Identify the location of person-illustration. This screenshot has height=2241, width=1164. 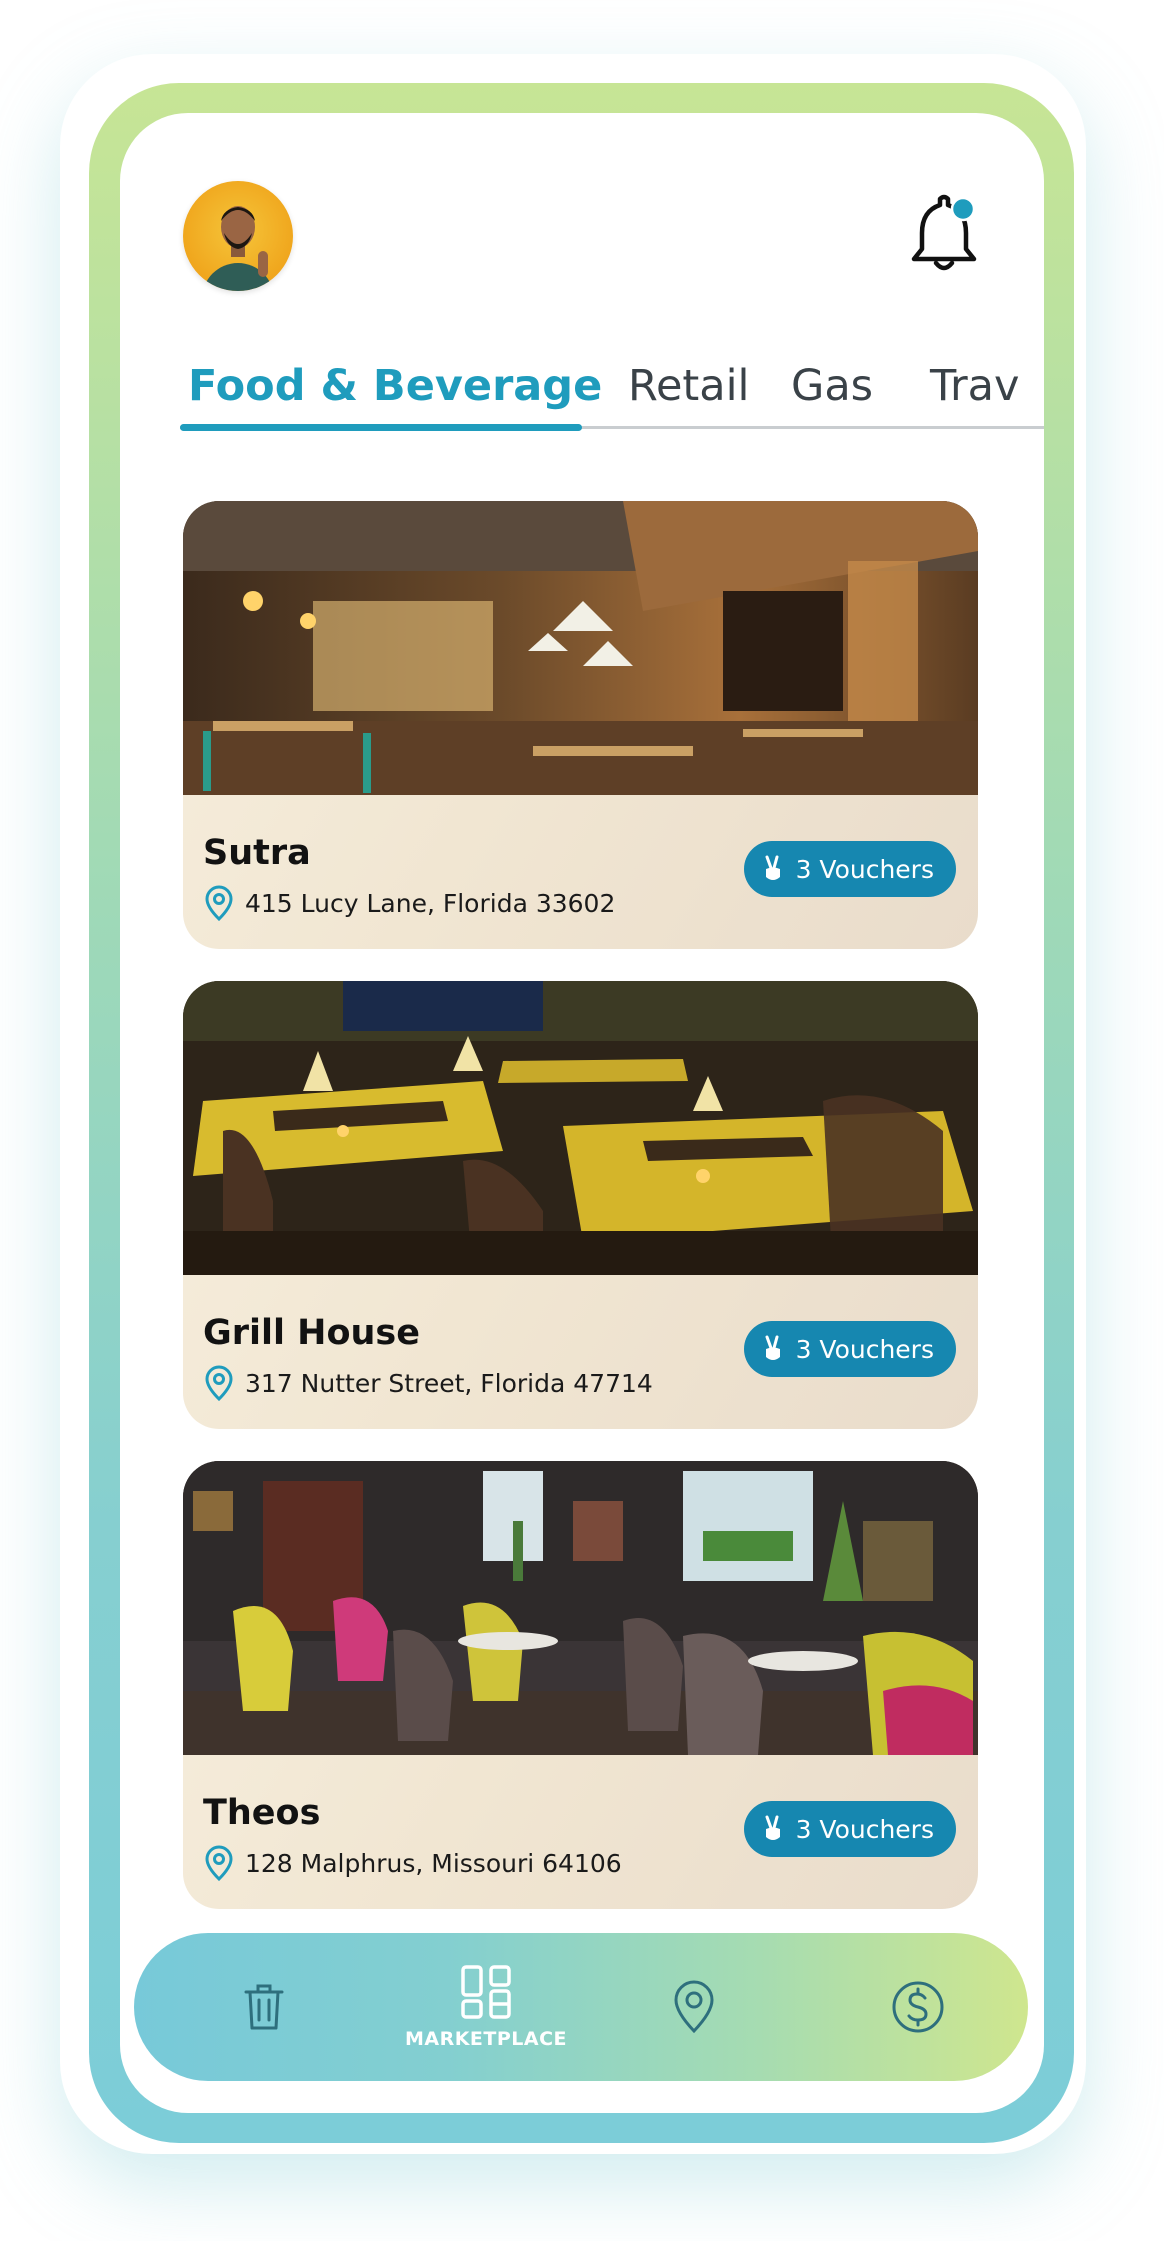
(238, 248).